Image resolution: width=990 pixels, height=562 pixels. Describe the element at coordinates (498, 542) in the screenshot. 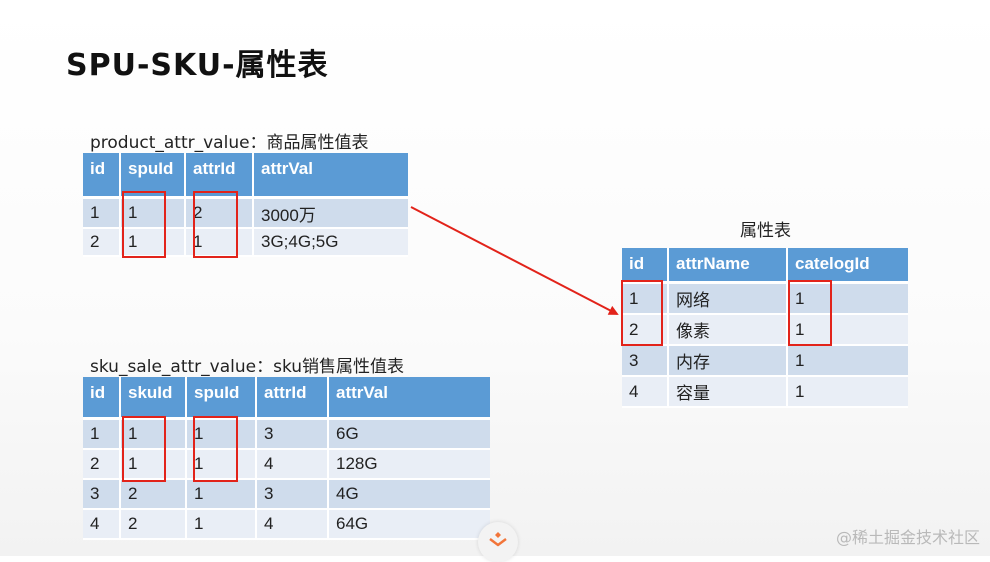

I see `juejin-logo-icon` at that location.